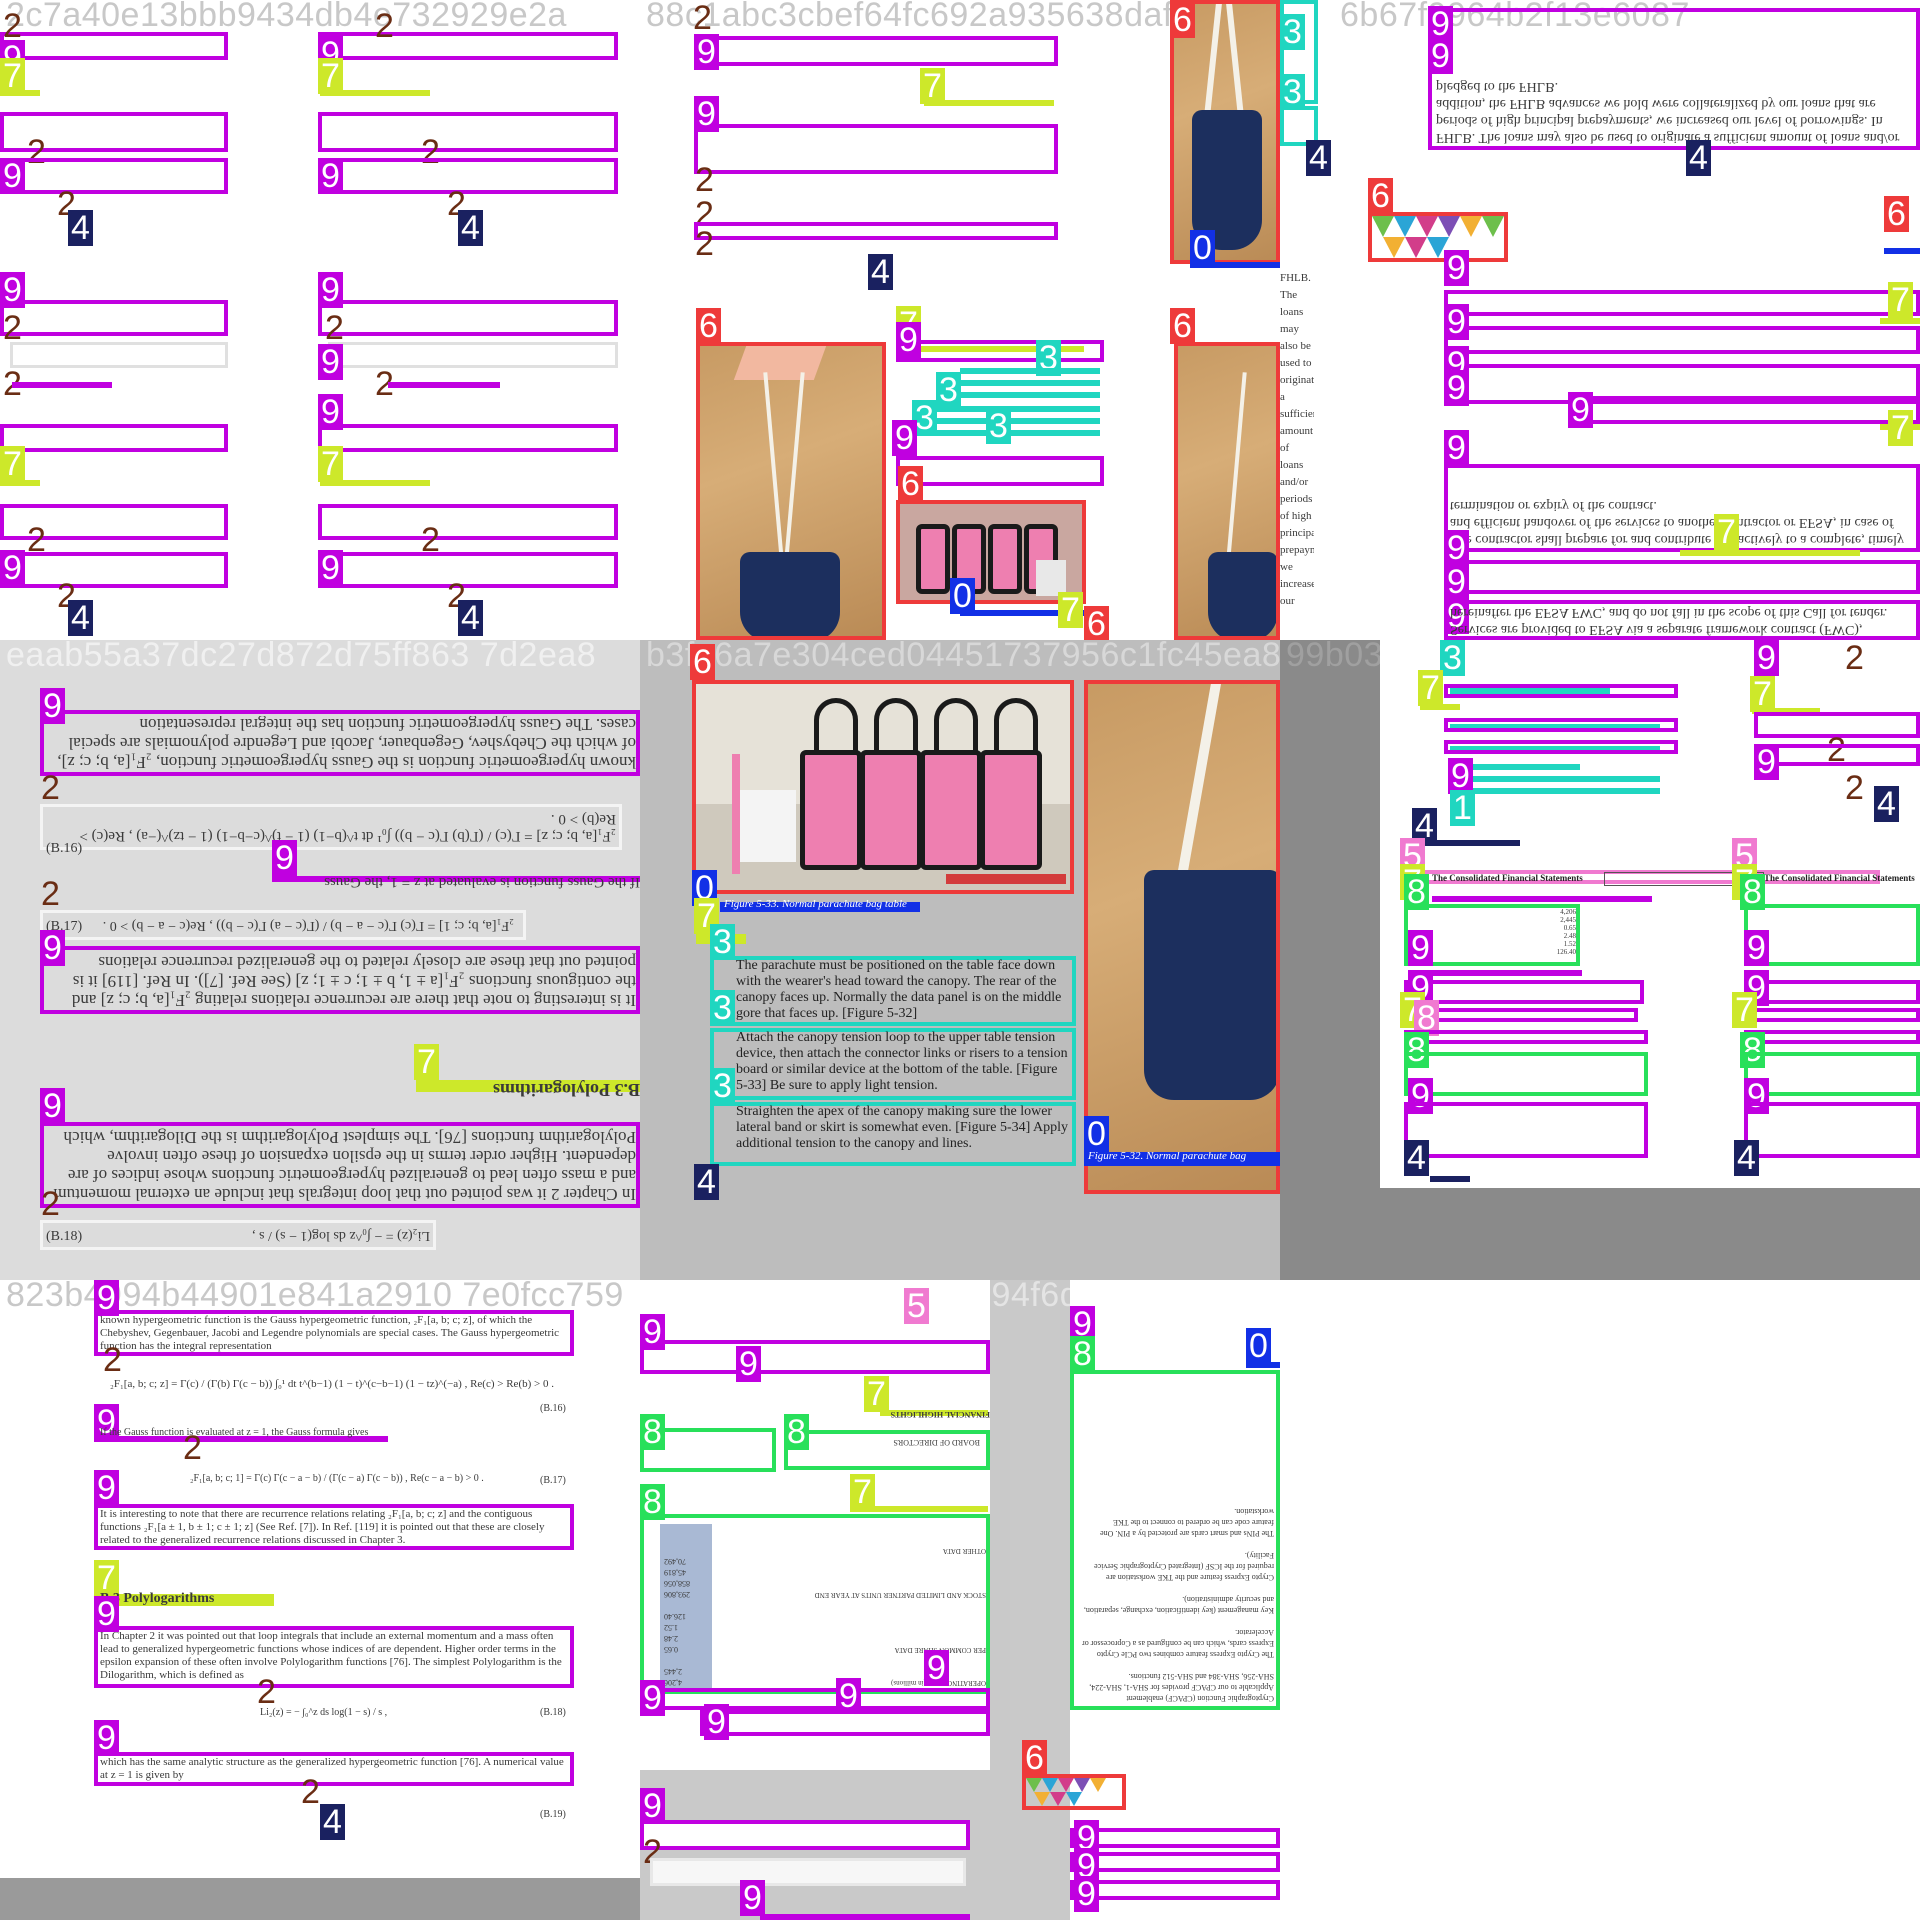  I want to click on table-cell: 2,445, so click(1568, 920).